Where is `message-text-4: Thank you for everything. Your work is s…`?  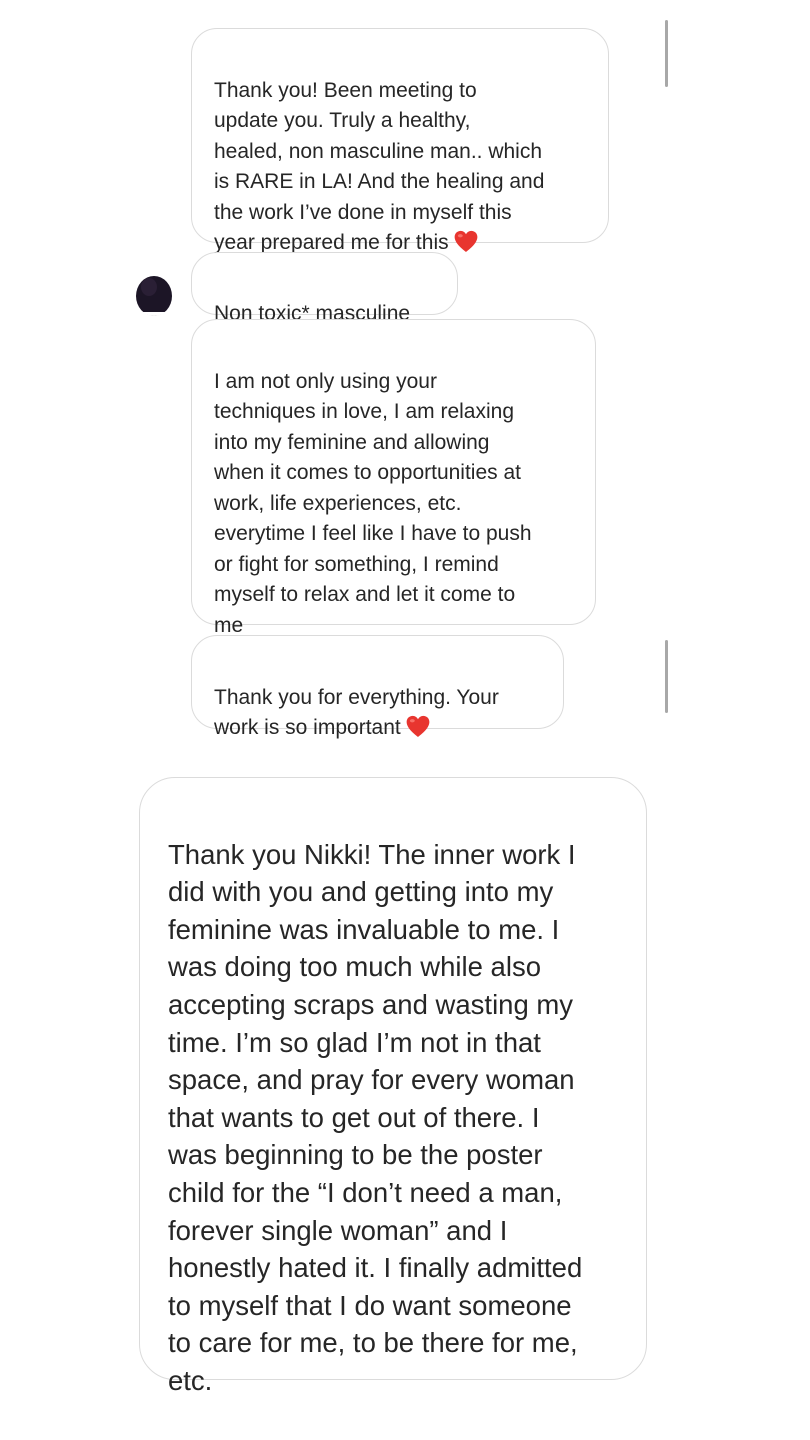 message-text-4: Thank you for everything. Your work is s… is located at coordinates (356, 712).